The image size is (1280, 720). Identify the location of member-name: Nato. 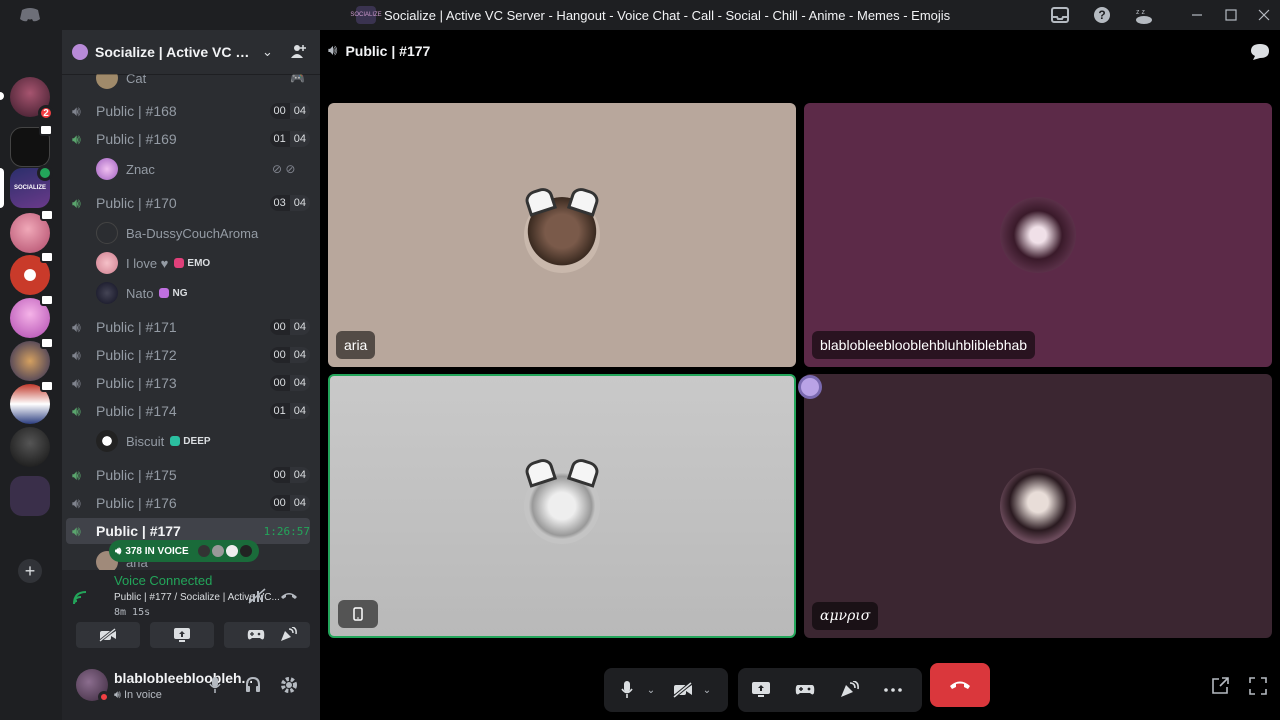
(140, 293).